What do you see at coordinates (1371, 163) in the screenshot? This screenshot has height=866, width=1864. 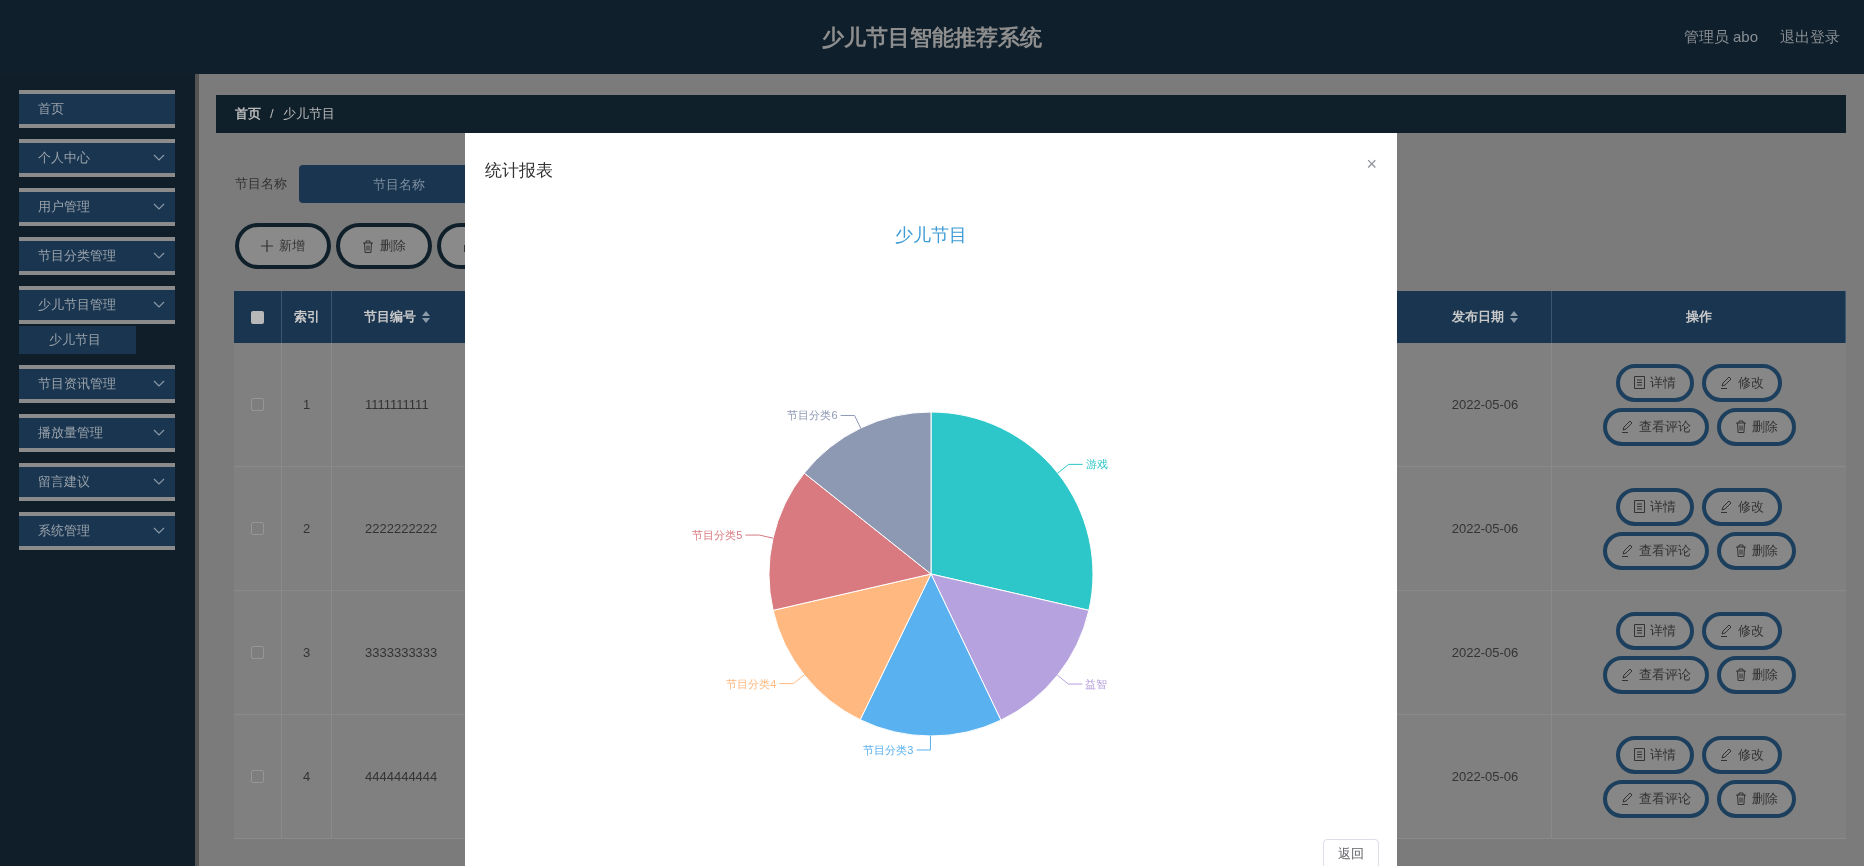 I see `close-button: ×` at bounding box center [1371, 163].